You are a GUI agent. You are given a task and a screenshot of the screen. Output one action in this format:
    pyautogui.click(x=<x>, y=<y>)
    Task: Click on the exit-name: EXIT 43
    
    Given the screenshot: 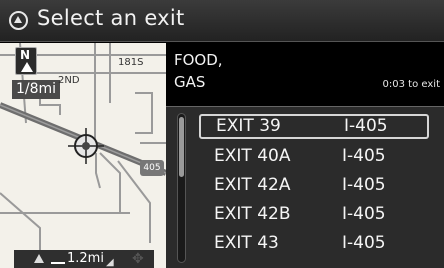 What is the action you would take?
    pyautogui.click(x=246, y=243)
    